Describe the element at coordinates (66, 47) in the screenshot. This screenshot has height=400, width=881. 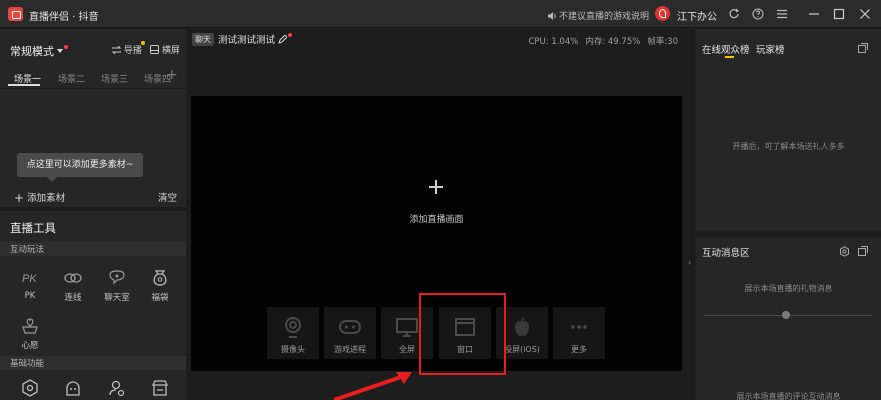
I see `notification-dot` at that location.